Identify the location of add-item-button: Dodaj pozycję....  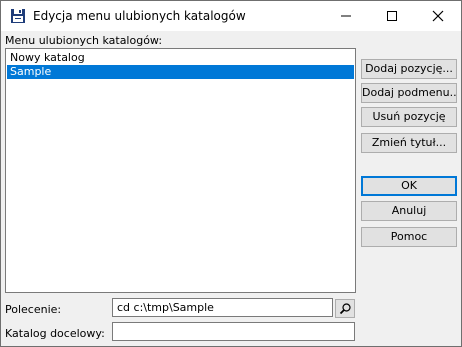
(409, 69).